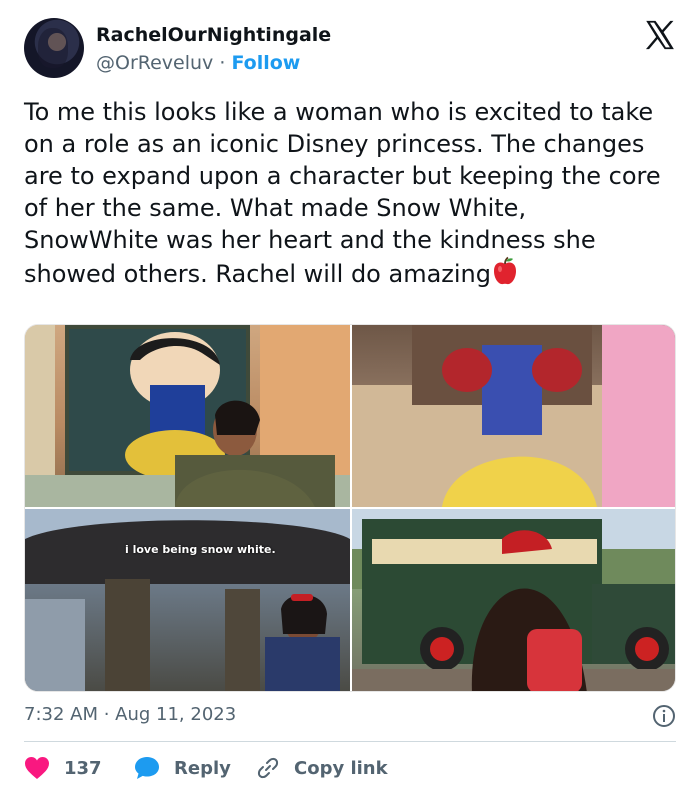 The width and height of the screenshot is (700, 795). I want to click on reply-label: Reply, so click(202, 768).